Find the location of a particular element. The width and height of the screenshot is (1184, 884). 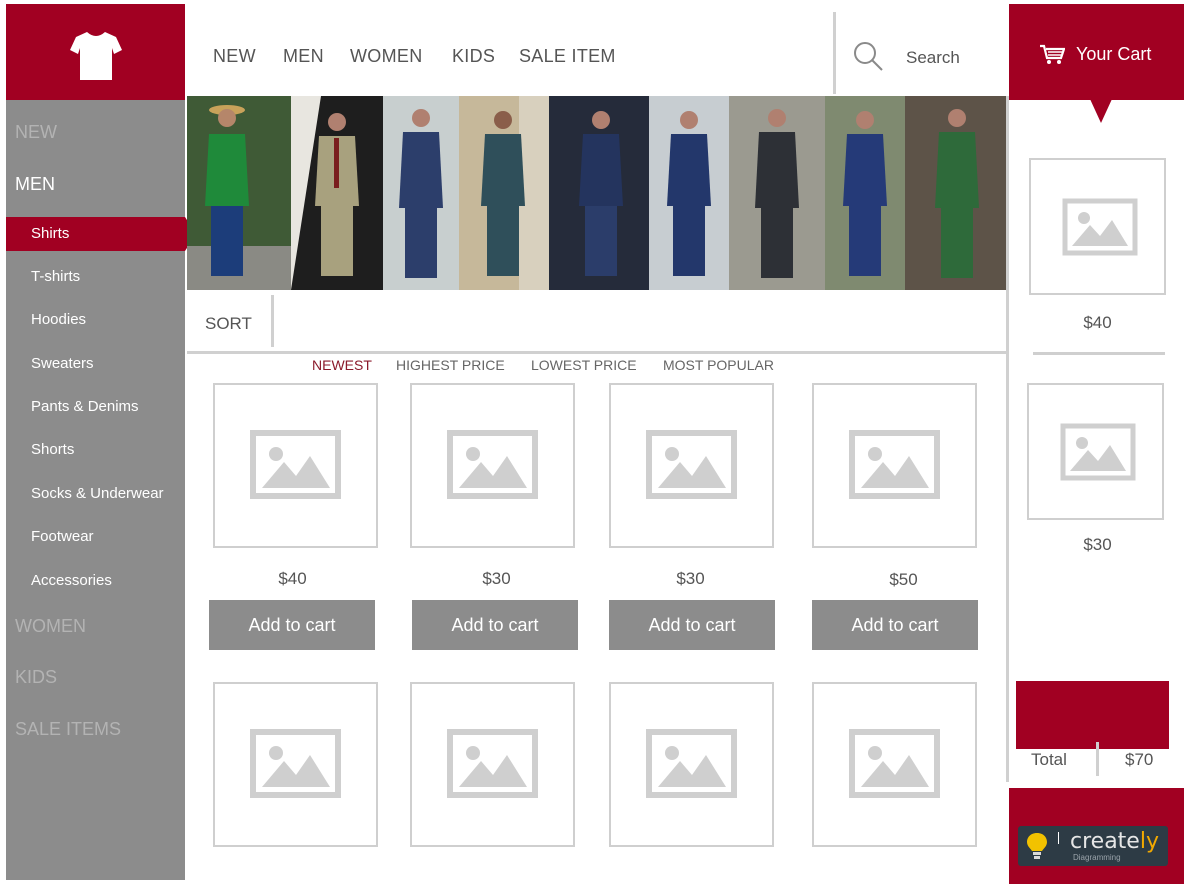

cart-header-arrow is located at coordinates (1101, 111).